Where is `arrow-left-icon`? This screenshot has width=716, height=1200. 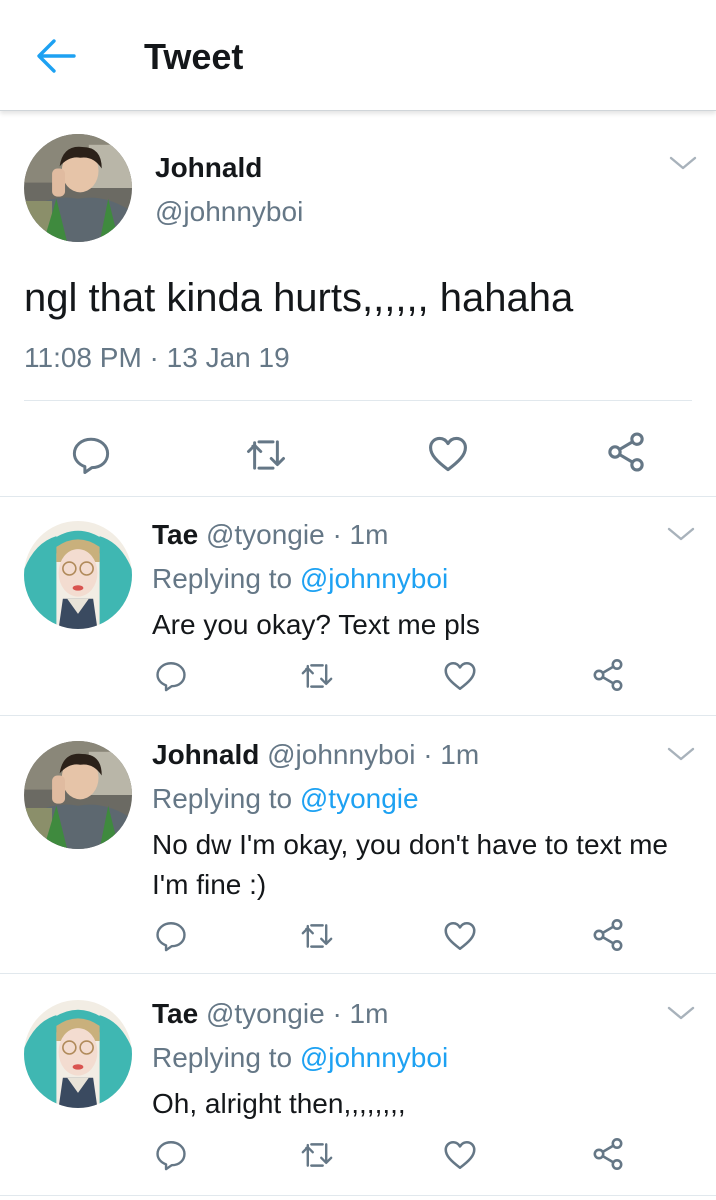 arrow-left-icon is located at coordinates (56, 56).